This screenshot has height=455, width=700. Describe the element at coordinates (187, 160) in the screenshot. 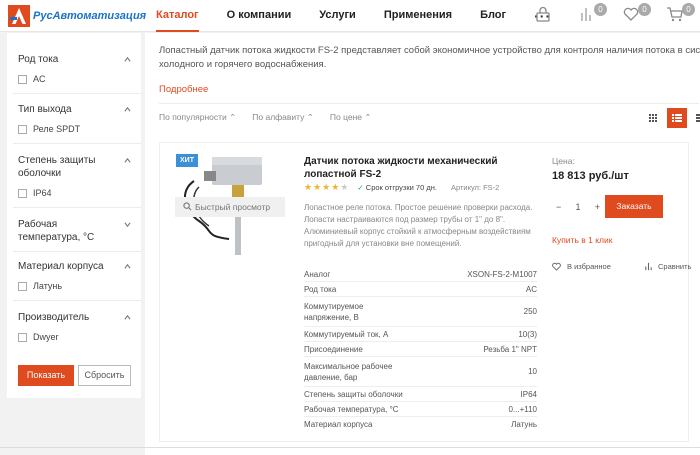

I see `hit-badge: ХИТ` at that location.